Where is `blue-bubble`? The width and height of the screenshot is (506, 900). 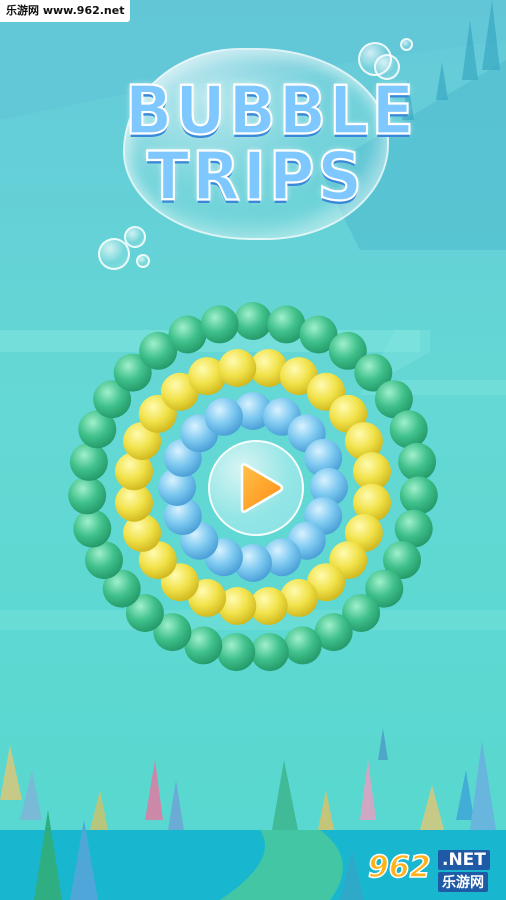 blue-bubble is located at coordinates (223, 416).